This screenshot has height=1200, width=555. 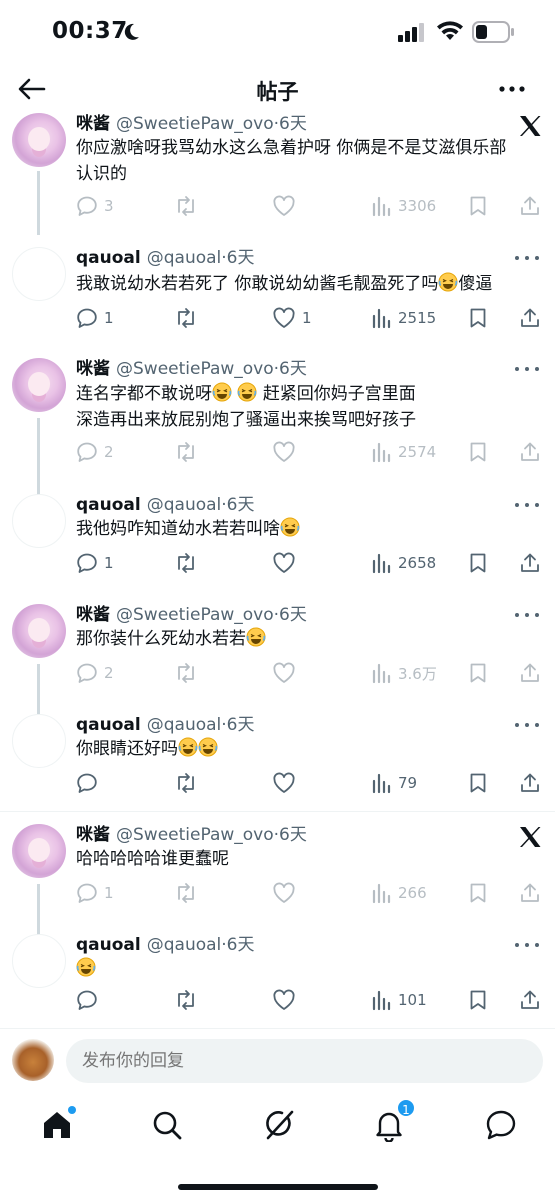 I want to click on nav-messages, so click(x=501, y=1125).